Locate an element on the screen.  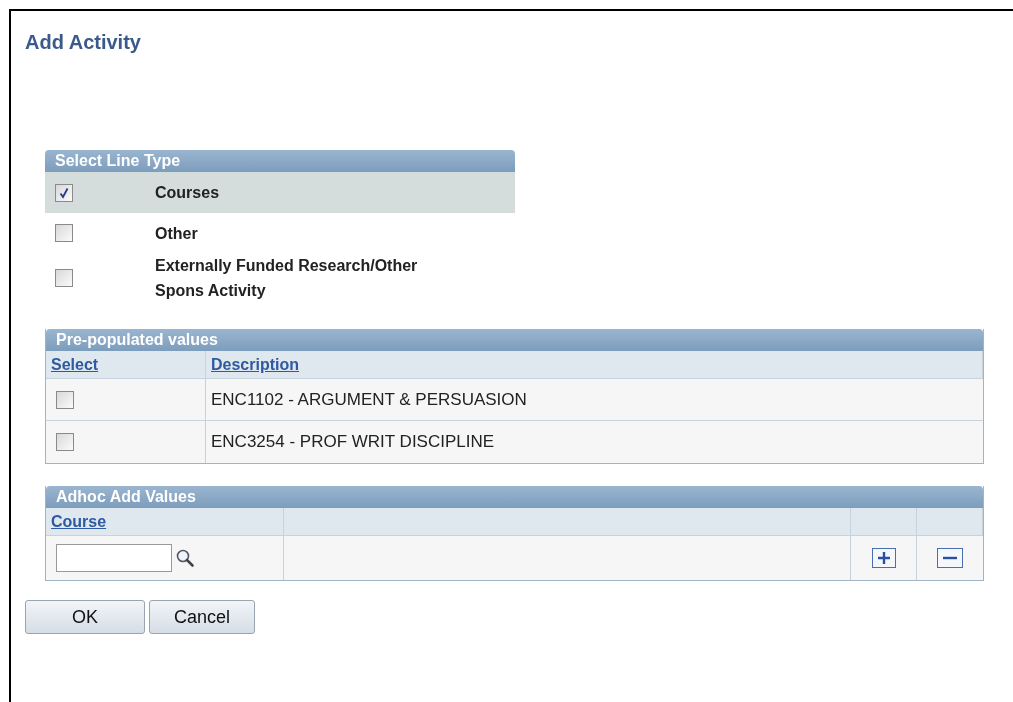
panel-header: Select Line Type is located at coordinates (280, 161).